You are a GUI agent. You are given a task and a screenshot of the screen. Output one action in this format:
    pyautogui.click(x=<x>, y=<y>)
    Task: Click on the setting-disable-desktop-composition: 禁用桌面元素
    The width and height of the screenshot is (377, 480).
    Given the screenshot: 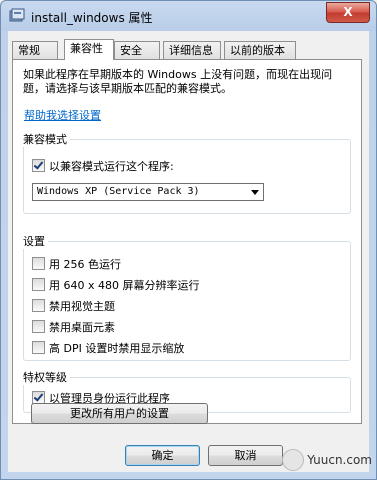 What is the action you would take?
    pyautogui.click(x=73, y=326)
    